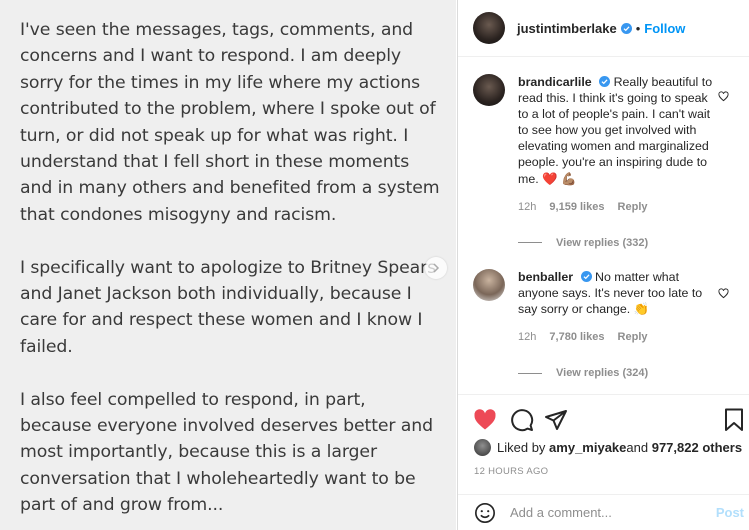 Image resolution: width=749 pixels, height=530 pixels. I want to click on comment-bubble-icon, so click(522, 420).